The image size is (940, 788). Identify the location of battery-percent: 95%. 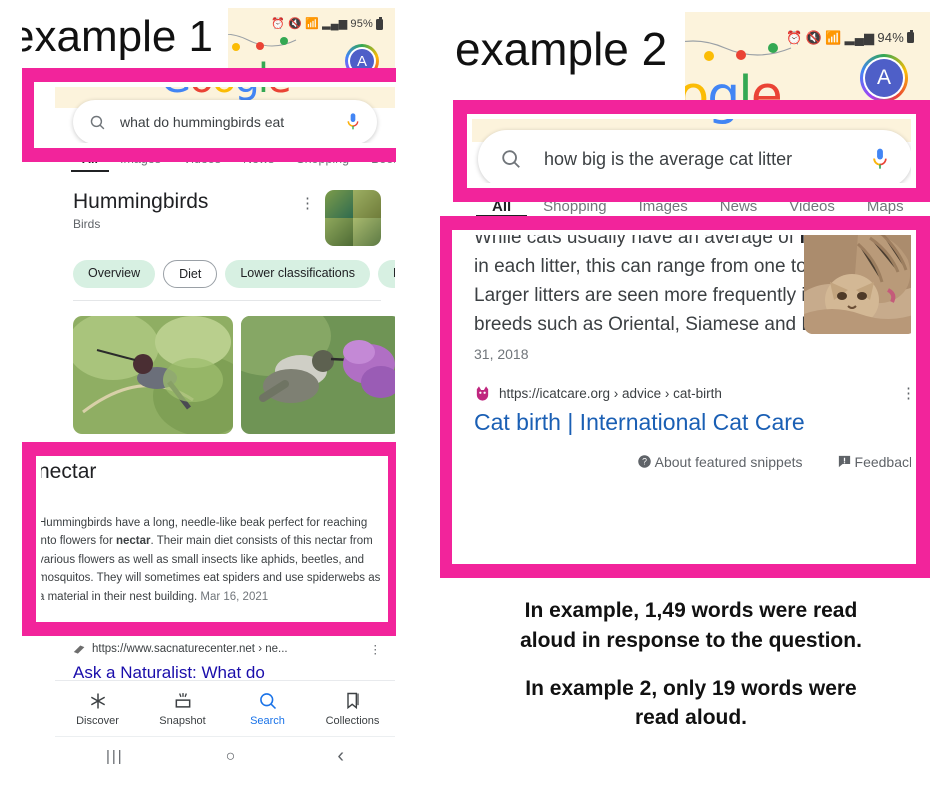
(361, 24).